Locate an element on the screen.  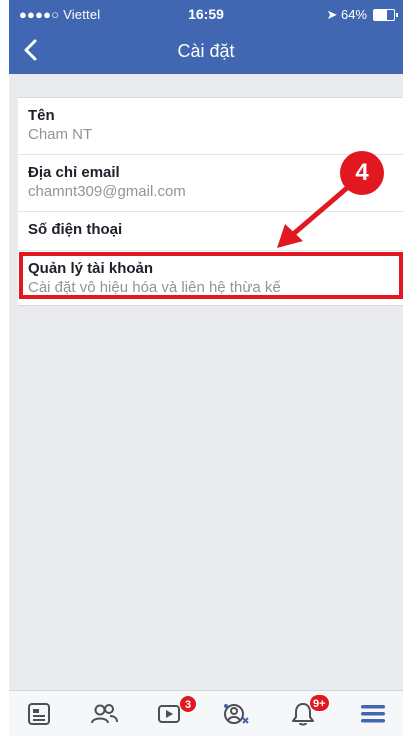
profile-icon is located at coordinates (236, 714).